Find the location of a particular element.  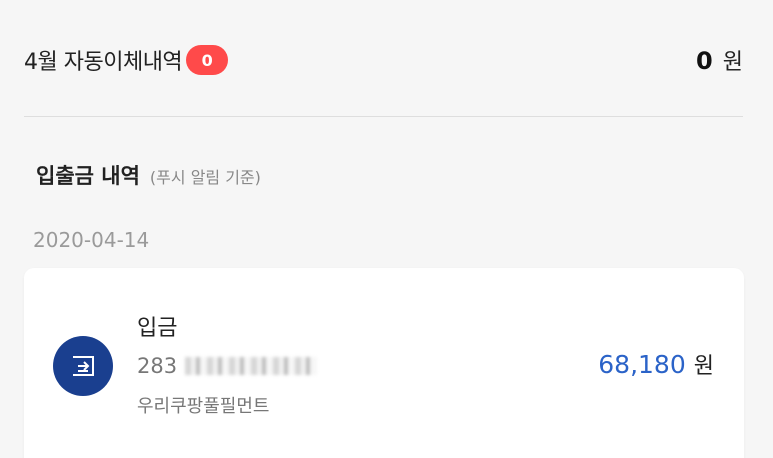

auto-transfer-unit: 원 is located at coordinates (732, 62).